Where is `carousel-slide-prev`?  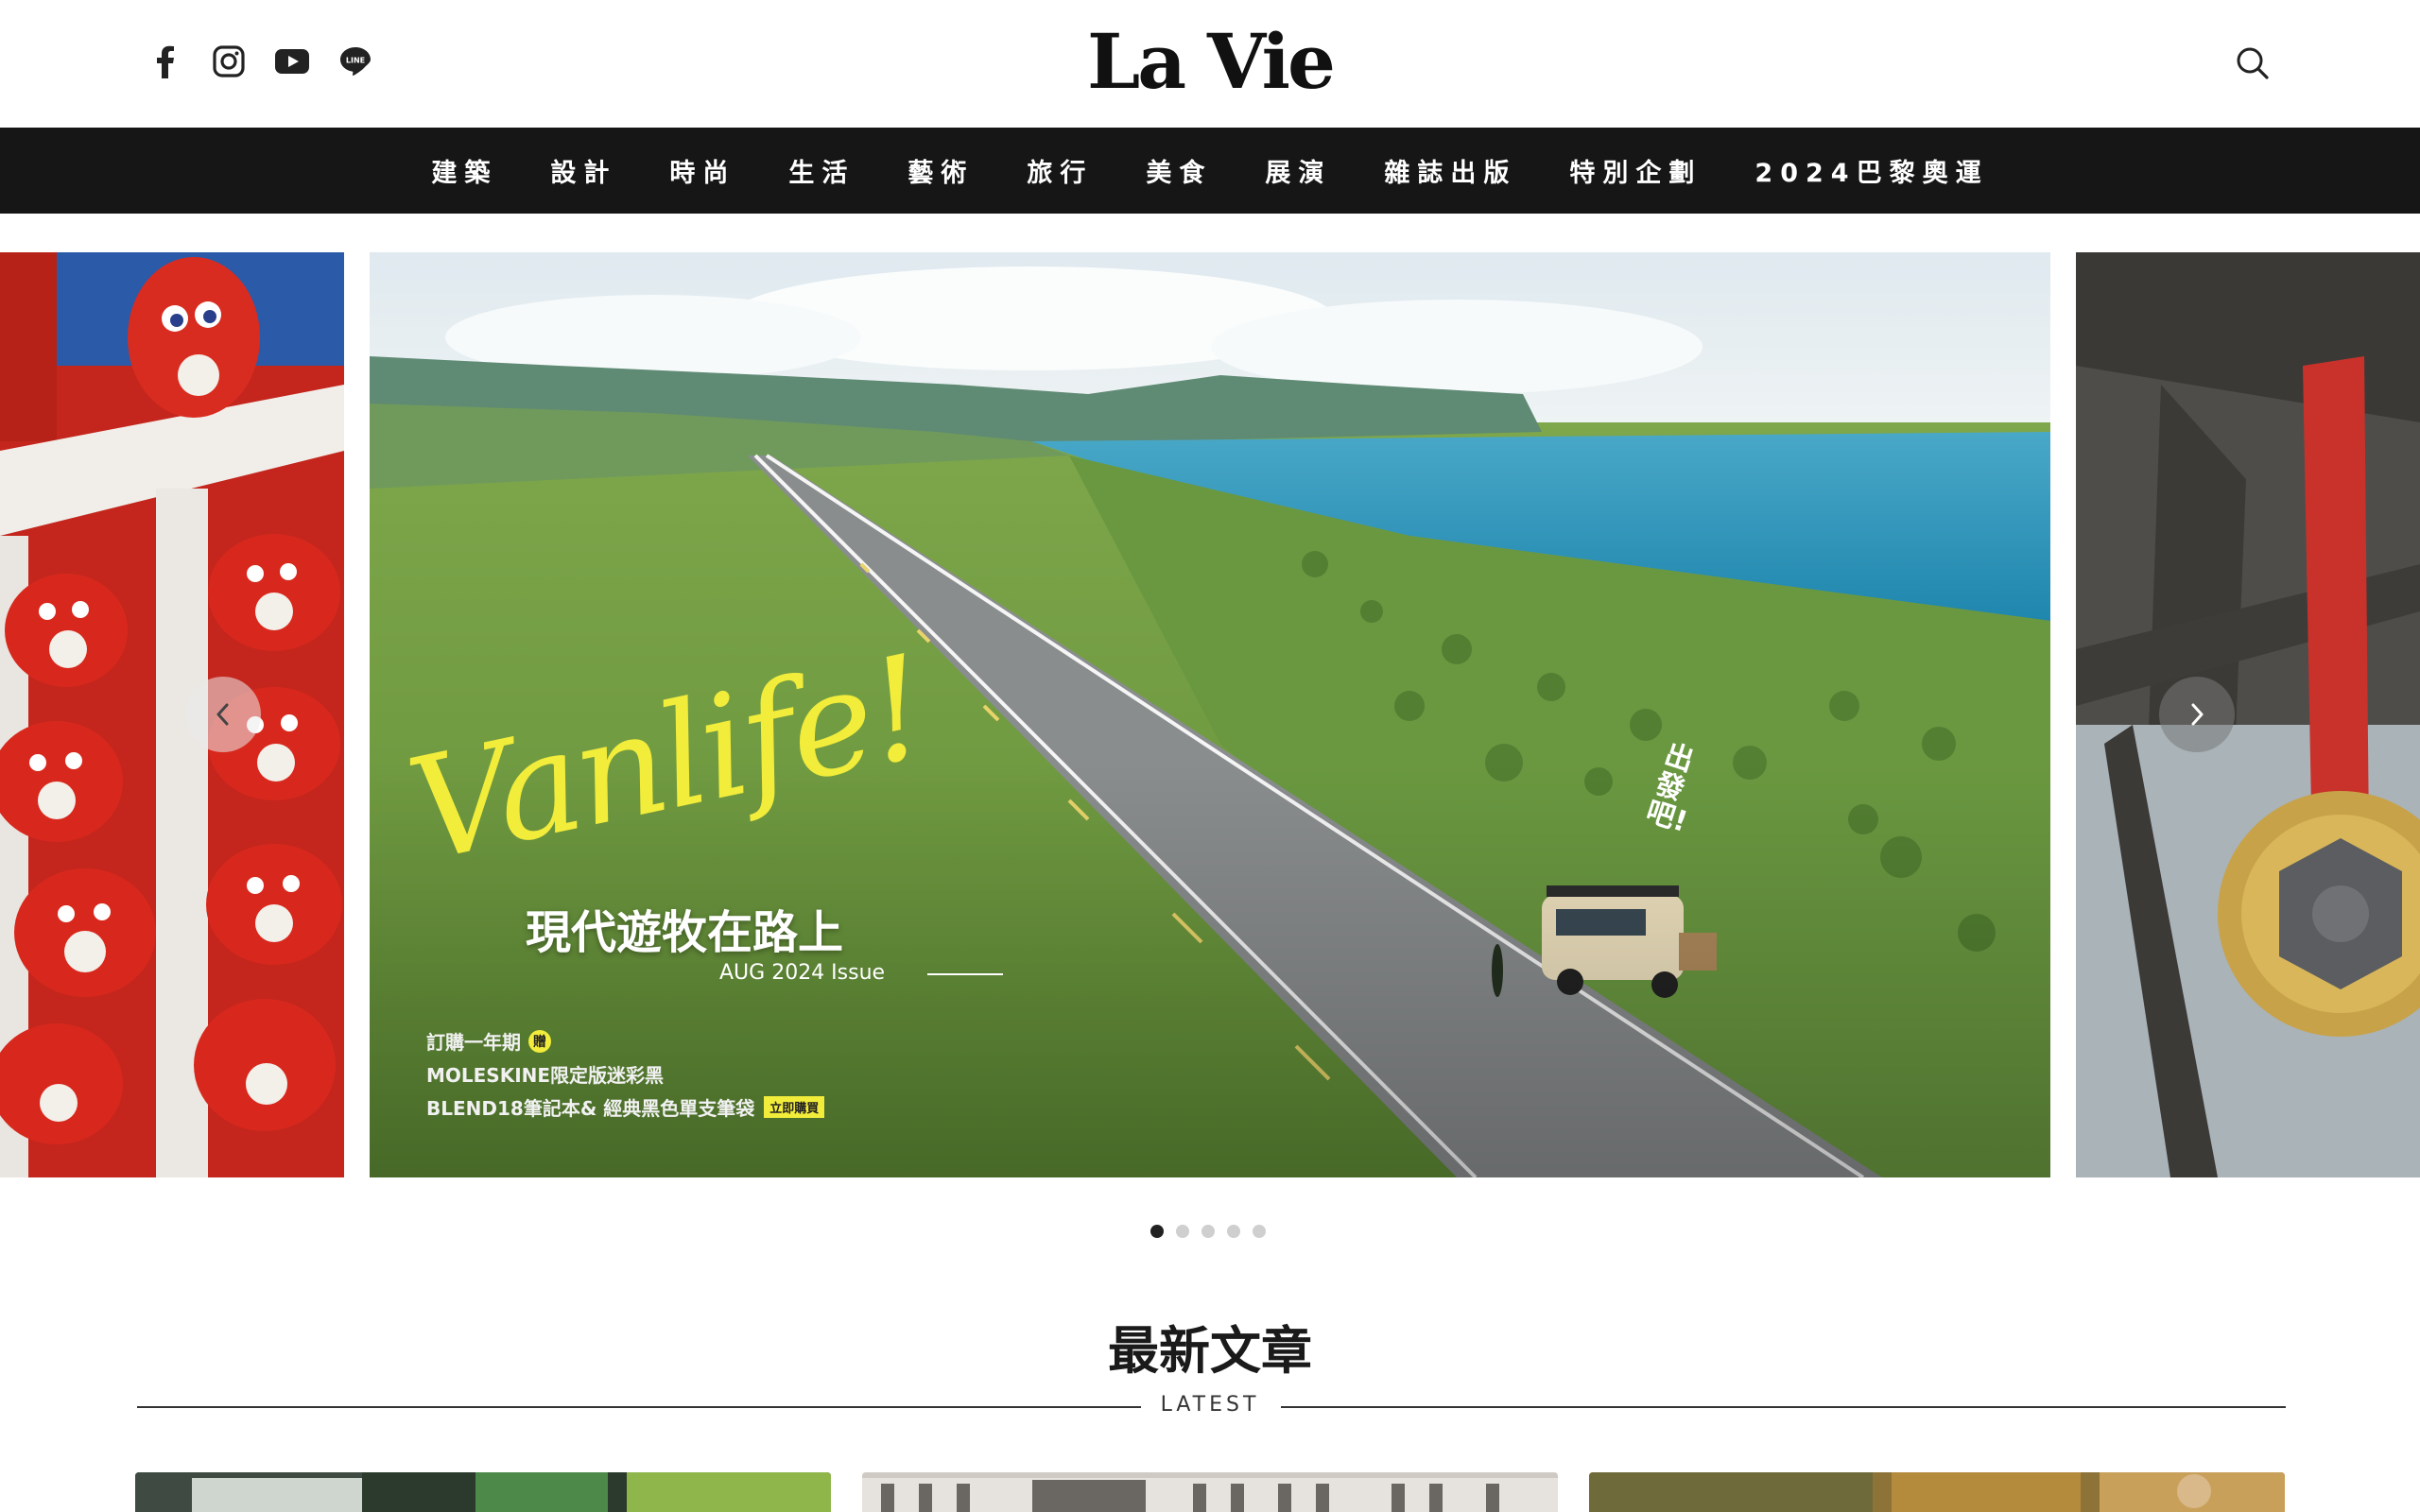 carousel-slide-prev is located at coordinates (172, 714).